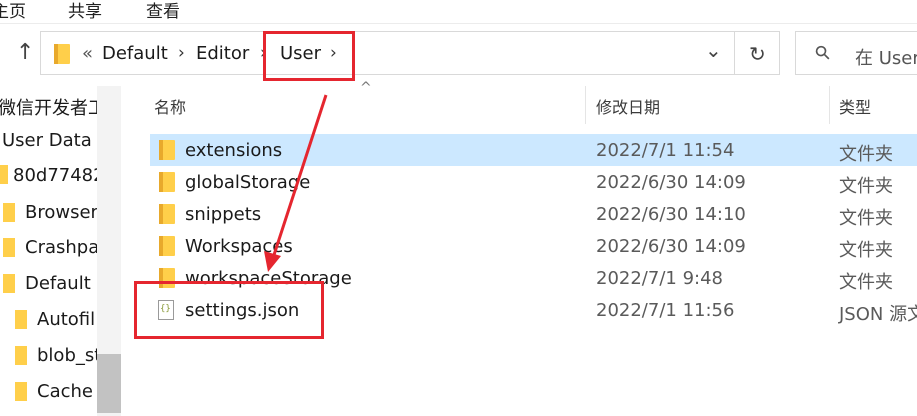  What do you see at coordinates (296, 183) in the screenshot?
I see `annotation-arrow` at bounding box center [296, 183].